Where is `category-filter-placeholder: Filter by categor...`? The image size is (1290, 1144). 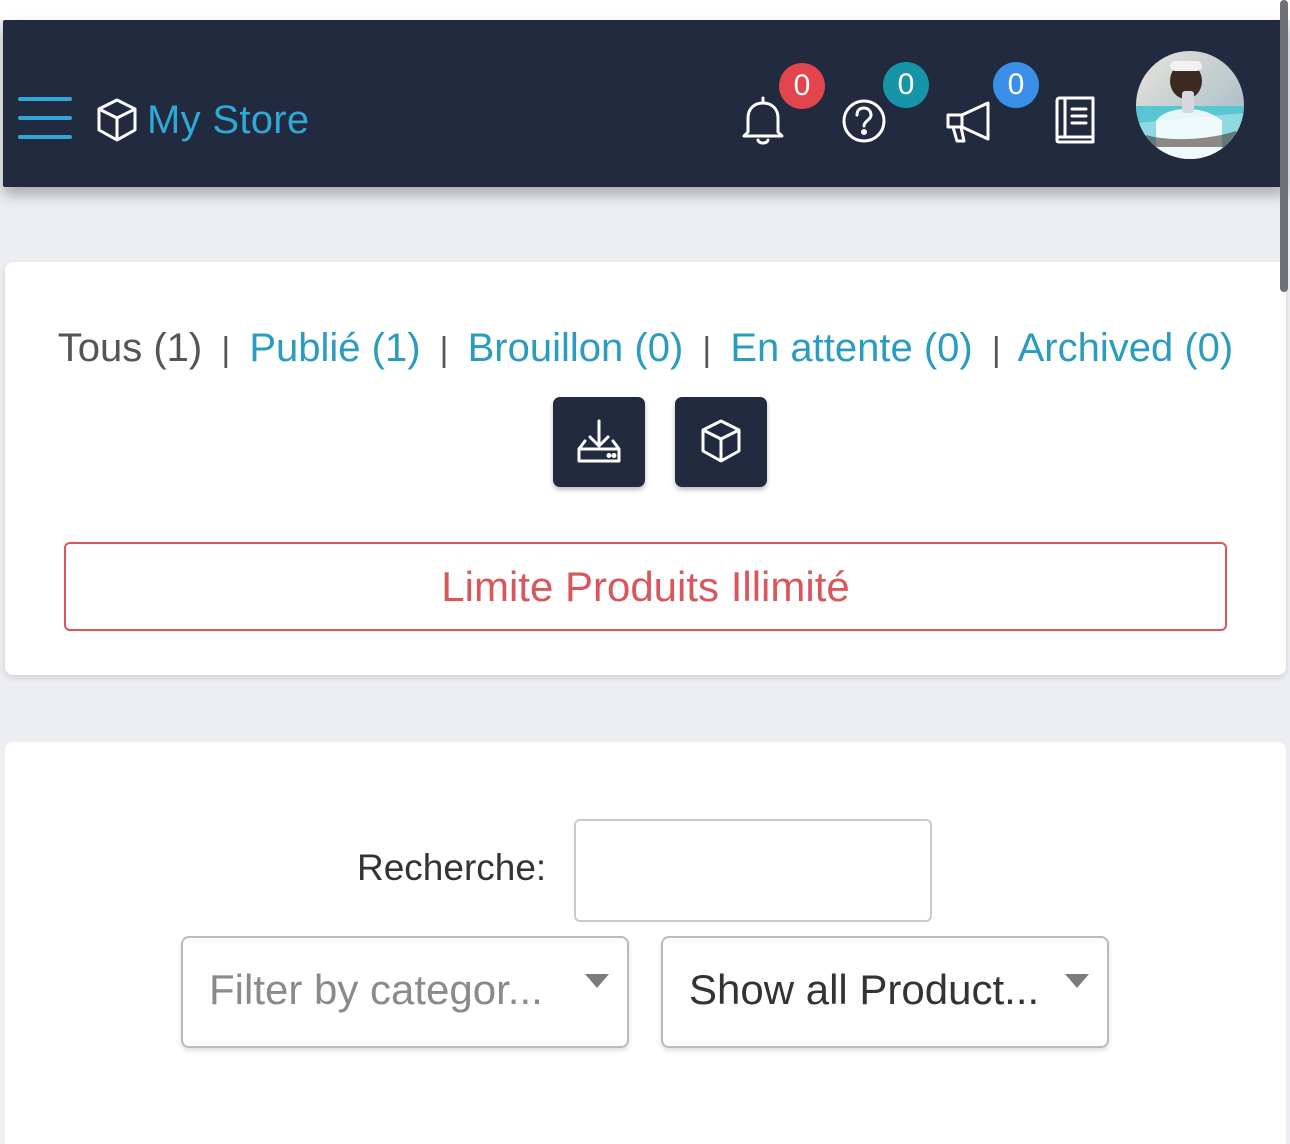
category-filter-placeholder: Filter by categor... is located at coordinates (376, 989).